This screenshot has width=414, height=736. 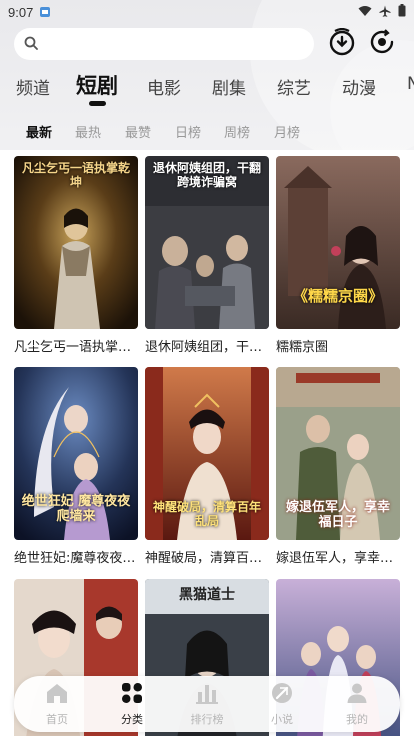 I want to click on nav-ranking-label: 排行榜, so click(x=207, y=719).